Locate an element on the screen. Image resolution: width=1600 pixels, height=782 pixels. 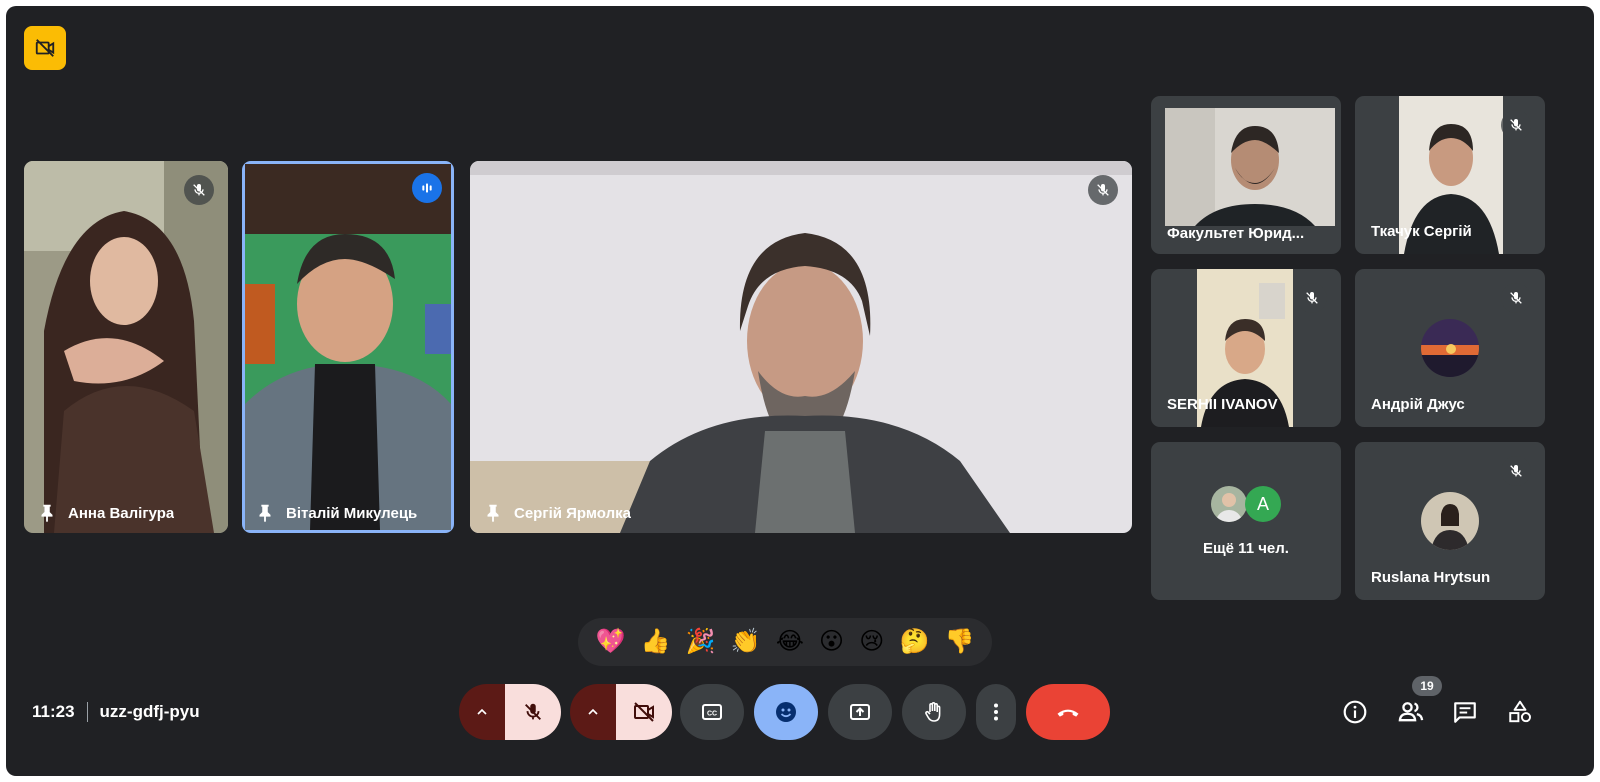
mic-control is located at coordinates (510, 712).